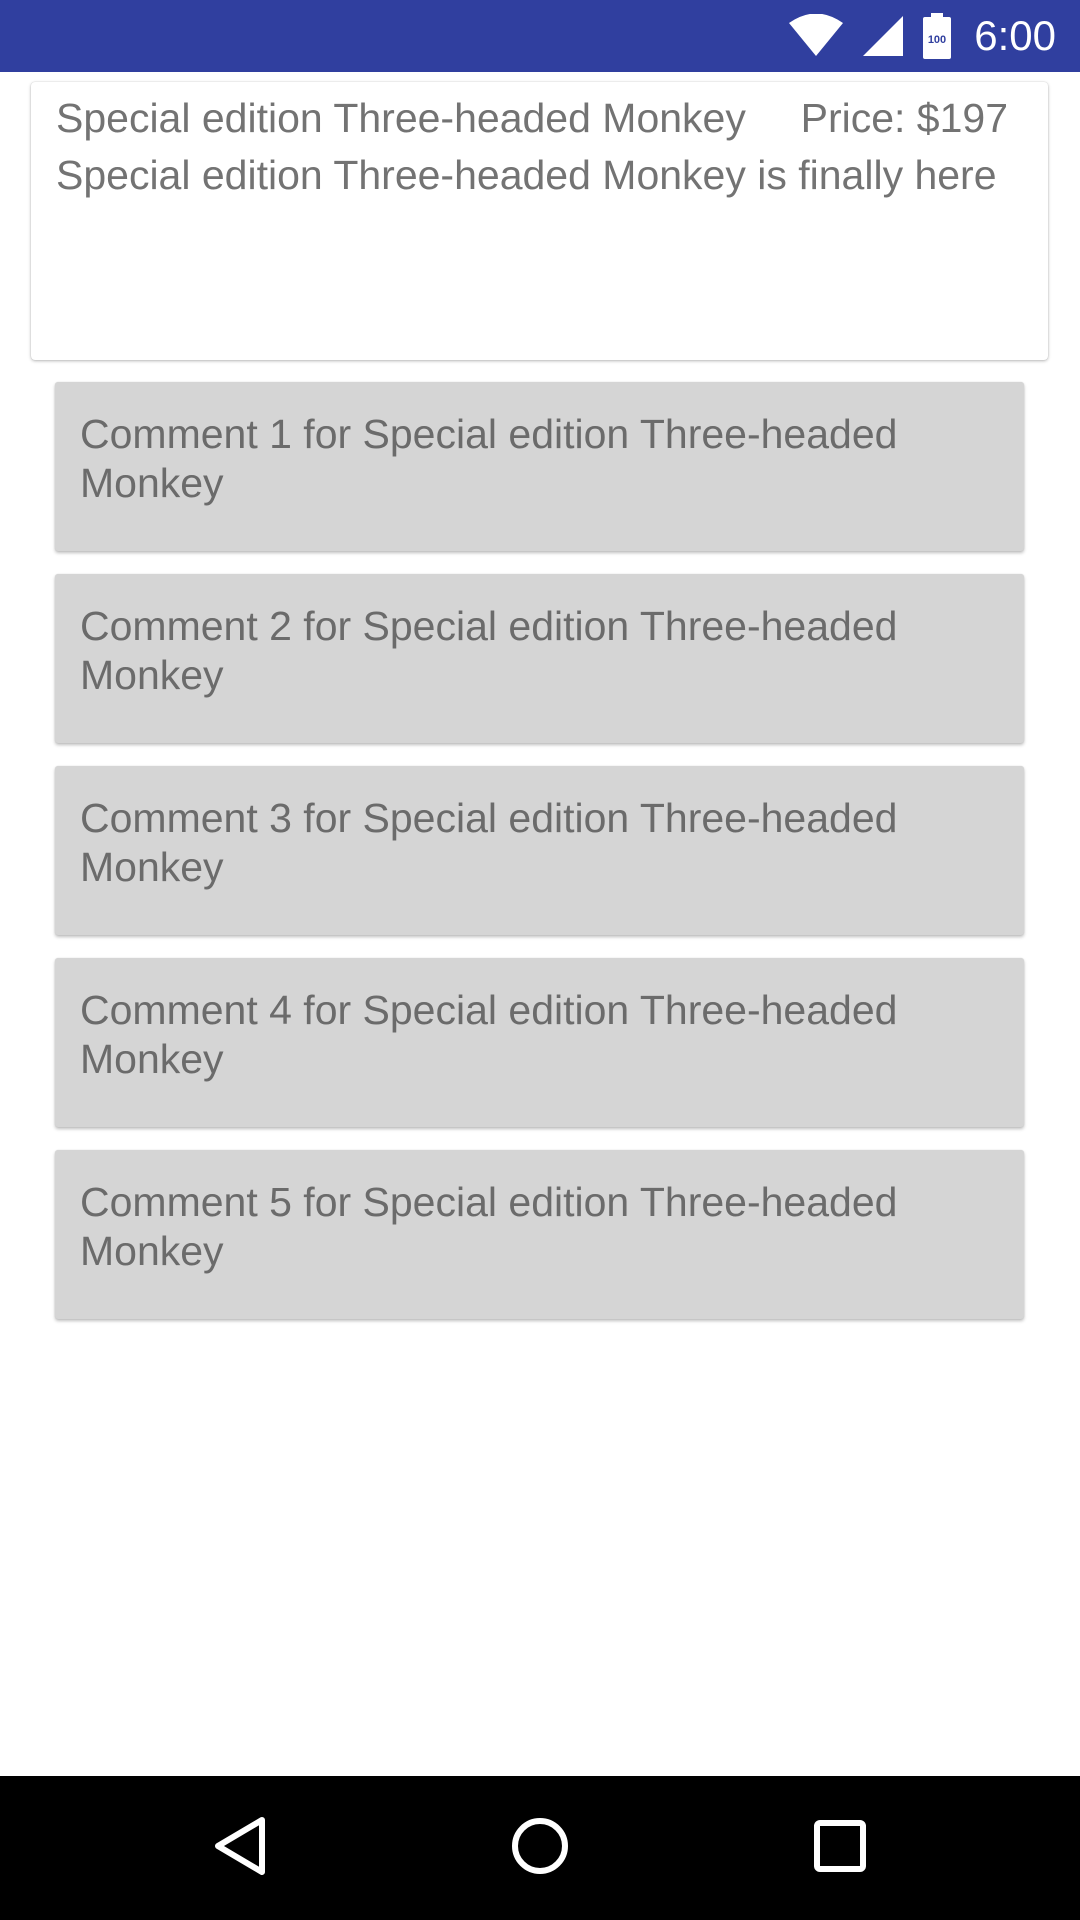 This screenshot has height=1920, width=1080. I want to click on home-button, so click(540, 1848).